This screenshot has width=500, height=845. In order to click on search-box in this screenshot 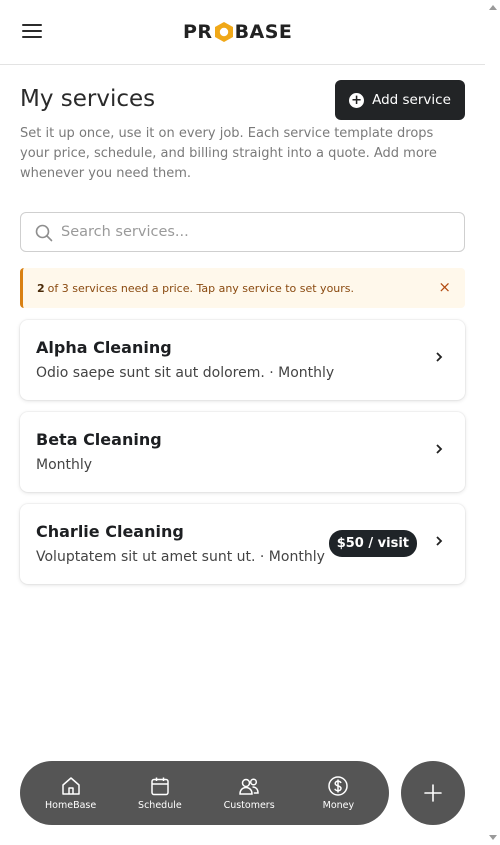, I will do `click(242, 232)`.